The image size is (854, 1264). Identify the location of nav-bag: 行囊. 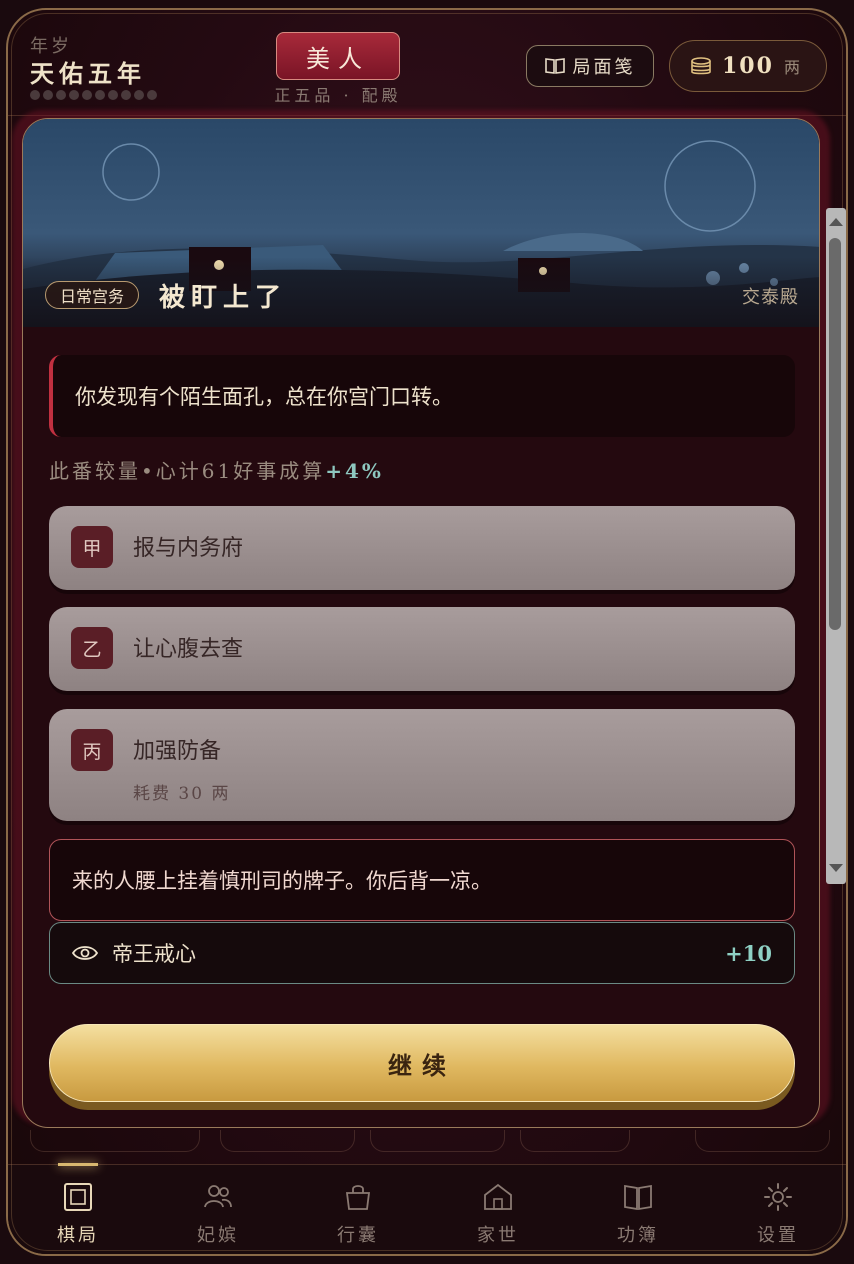
(358, 1209).